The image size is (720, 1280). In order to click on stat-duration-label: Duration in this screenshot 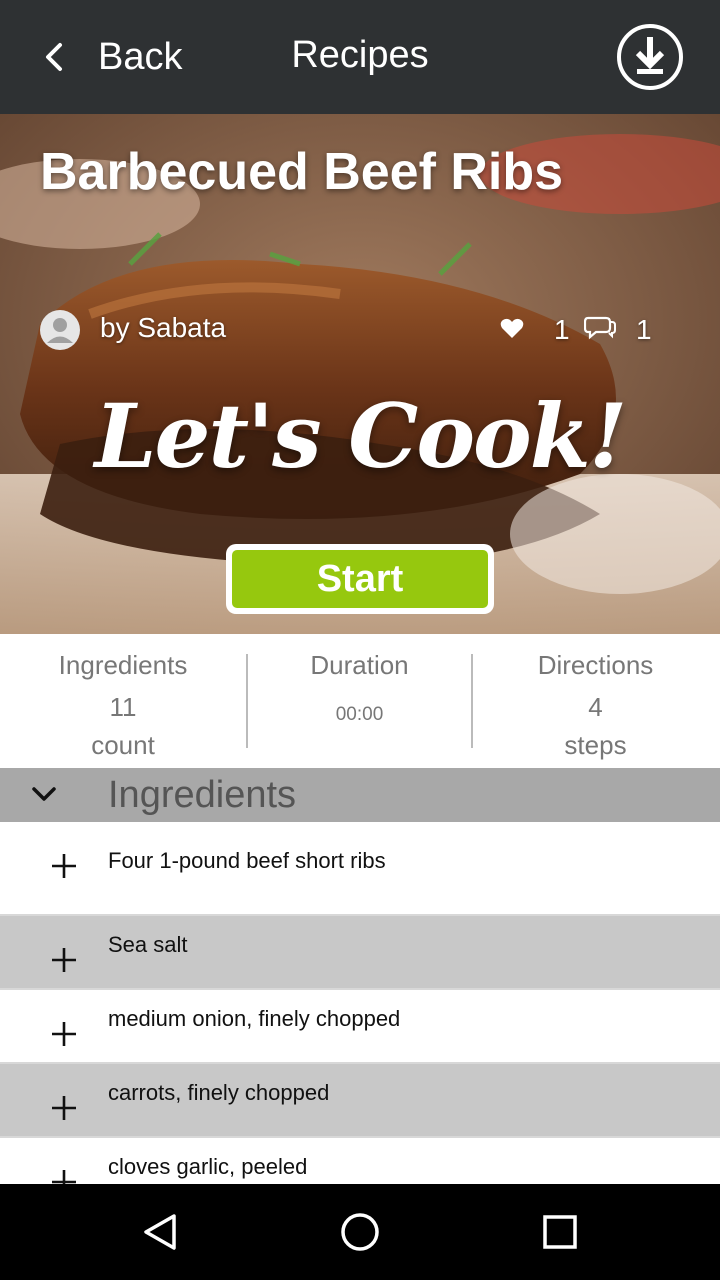, I will do `click(359, 665)`.